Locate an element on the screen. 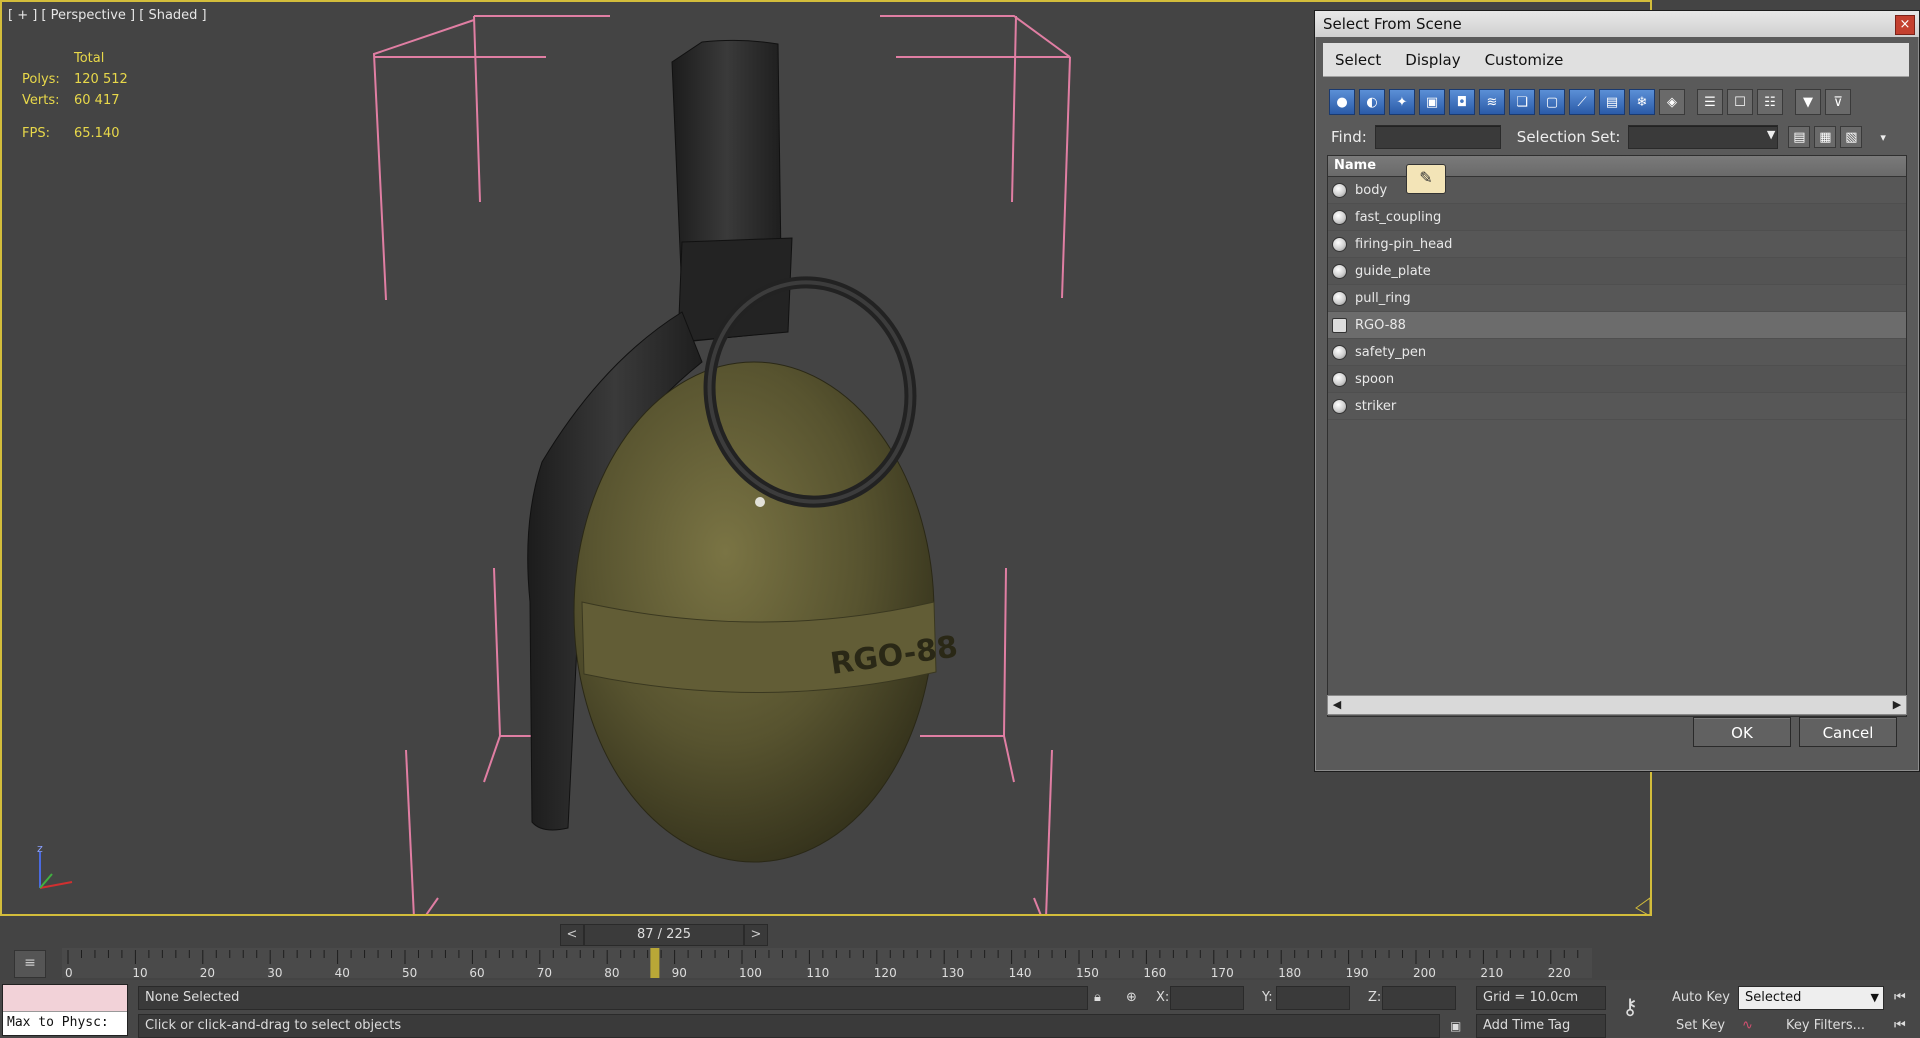 The width and height of the screenshot is (1920, 1038). display-lights-icon: ✦ is located at coordinates (1402, 102).